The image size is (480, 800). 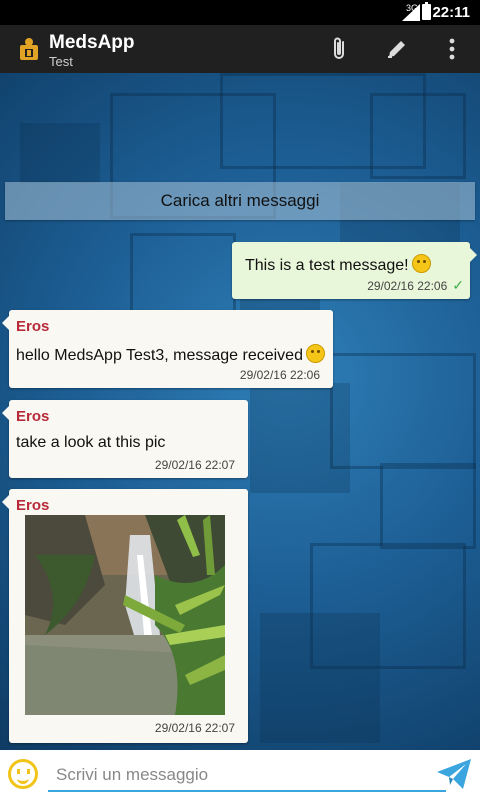 I want to click on message-composer, so click(x=240, y=775).